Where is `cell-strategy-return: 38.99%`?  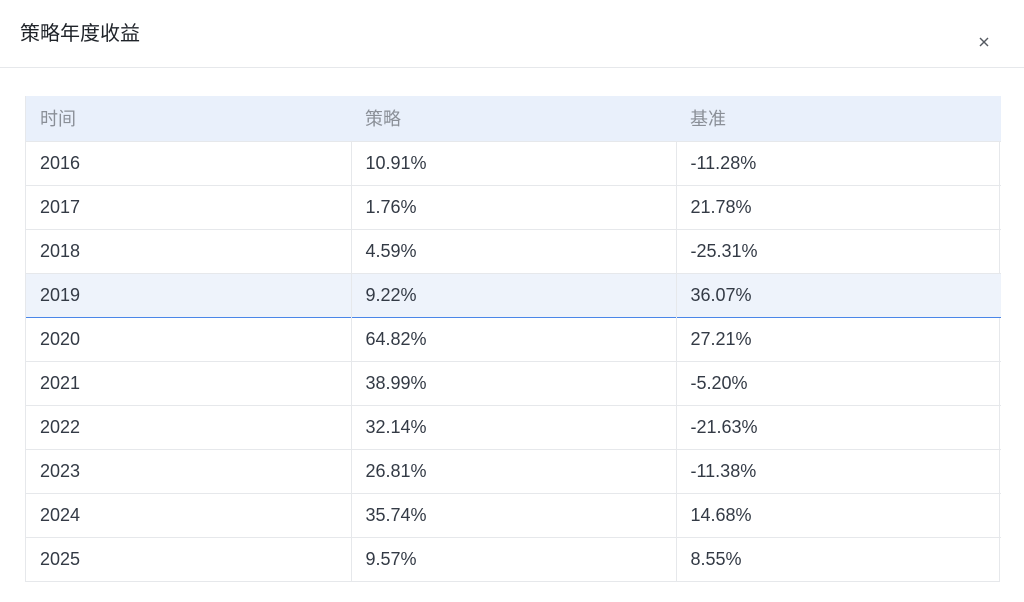
cell-strategy-return: 38.99% is located at coordinates (514, 383).